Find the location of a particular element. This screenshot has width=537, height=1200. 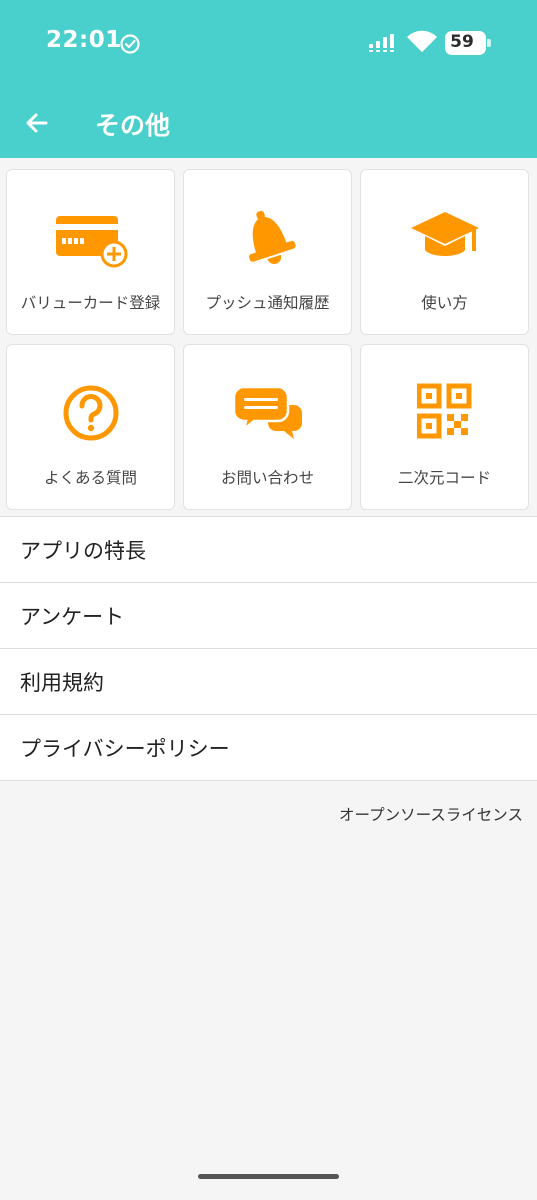

home-indicator is located at coordinates (268, 1176).